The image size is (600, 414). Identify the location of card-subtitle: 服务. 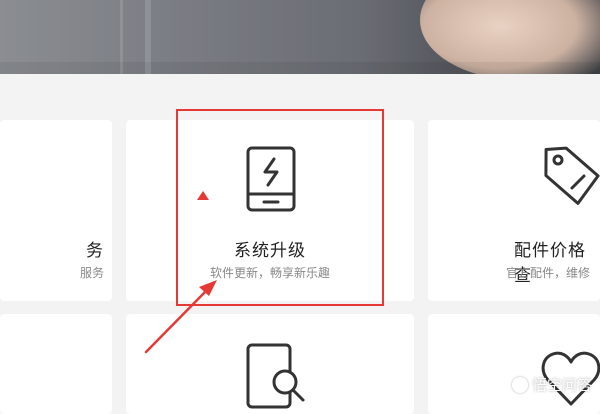
(91, 273).